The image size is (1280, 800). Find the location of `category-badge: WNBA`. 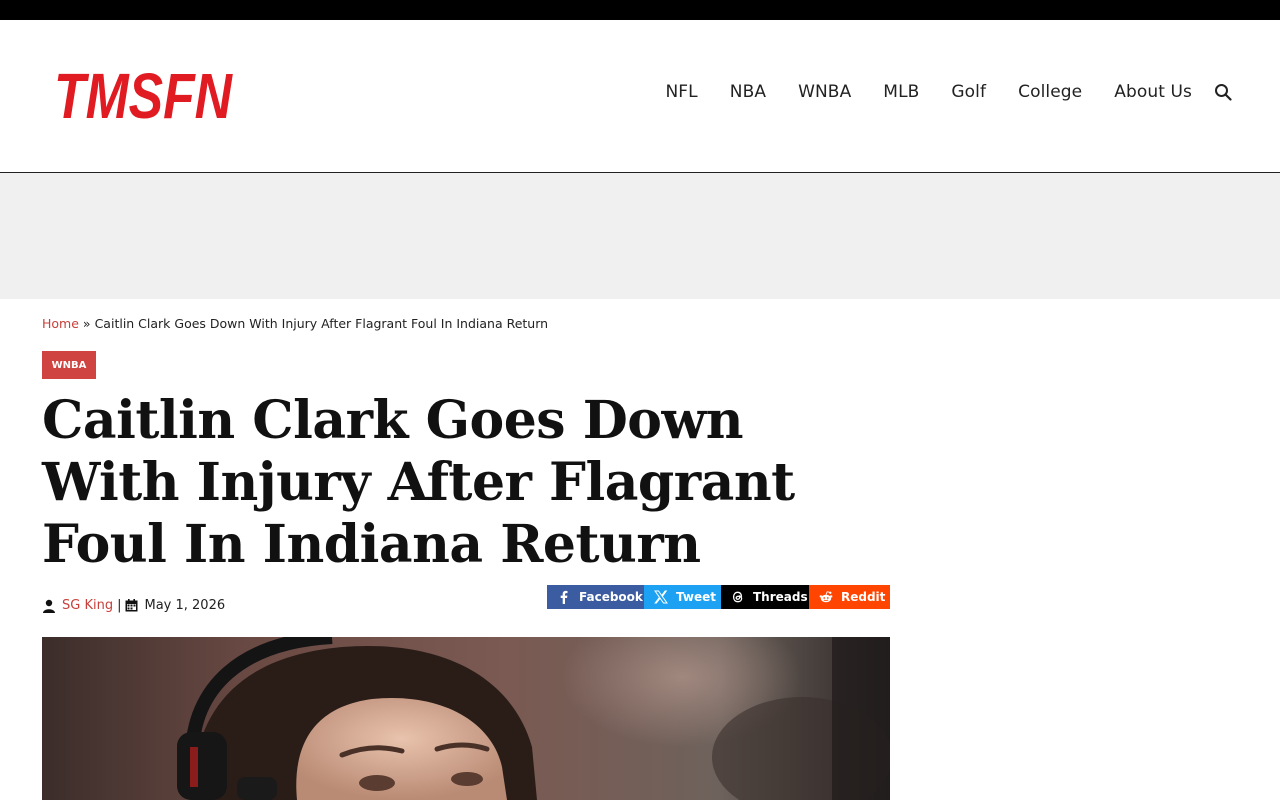

category-badge: WNBA is located at coordinates (69, 365).